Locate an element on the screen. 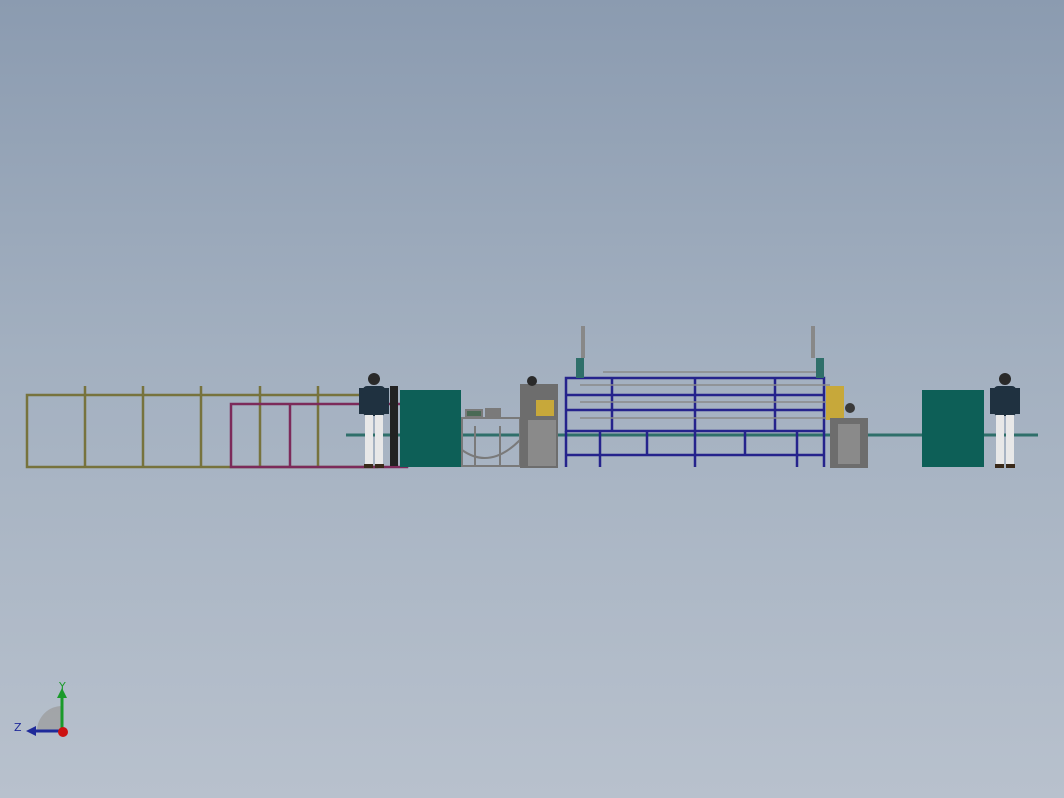  drive-unit-right is located at coordinates (847, 427).